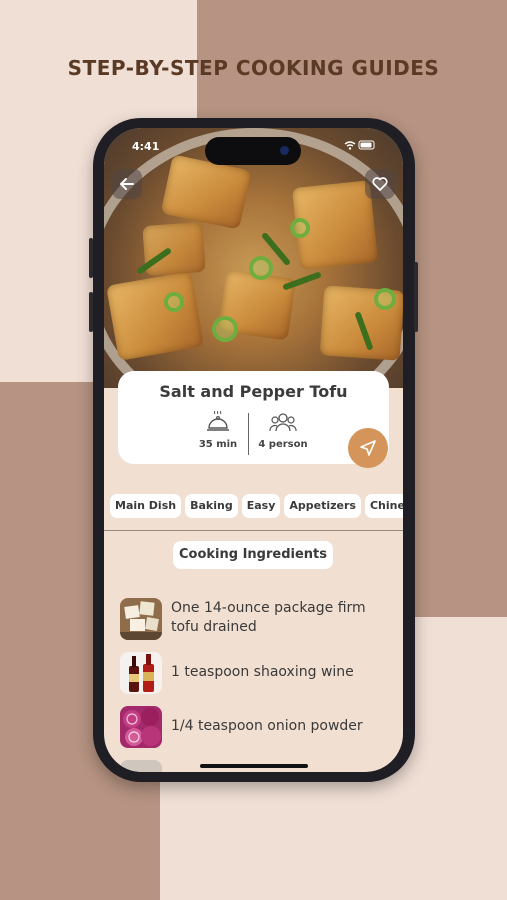  What do you see at coordinates (146, 146) in the screenshot?
I see `status-time: 4:41` at bounding box center [146, 146].